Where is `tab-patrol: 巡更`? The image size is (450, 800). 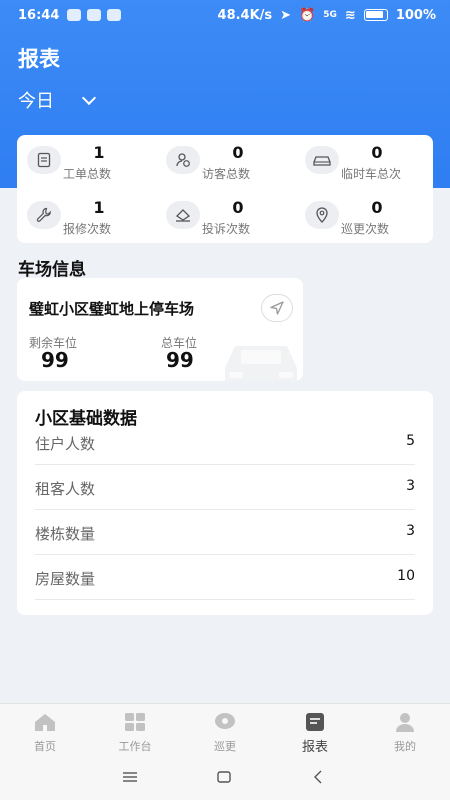 tab-patrol: 巡更 is located at coordinates (225, 730).